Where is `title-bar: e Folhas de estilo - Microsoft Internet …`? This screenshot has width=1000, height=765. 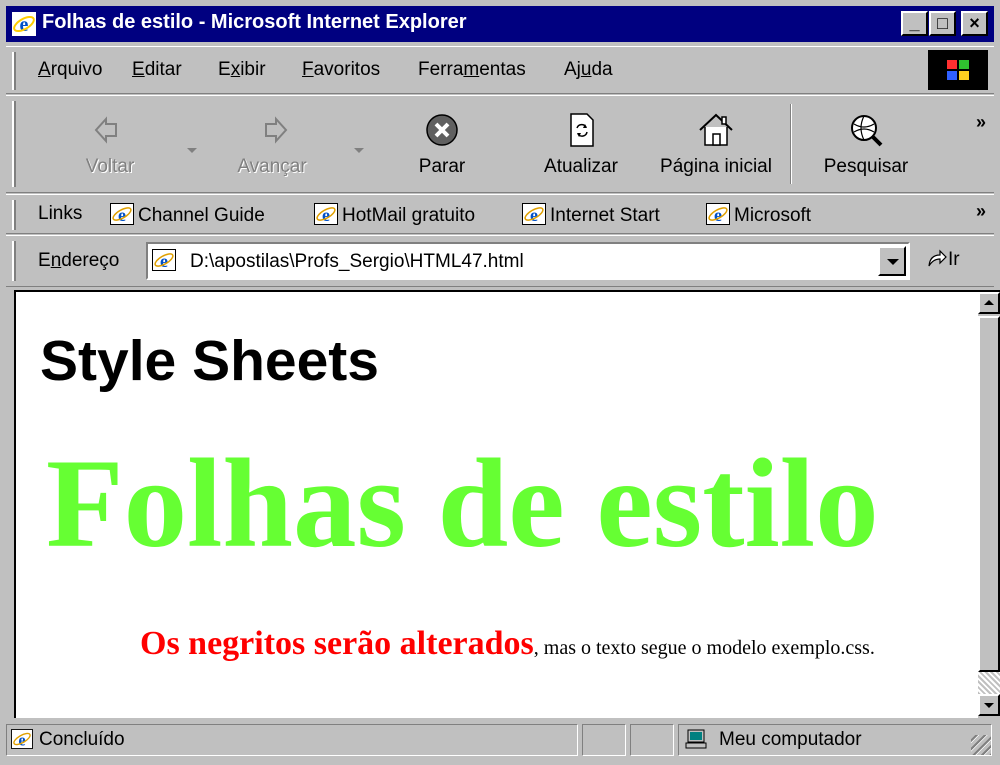
title-bar: e Folhas de estilo - Microsoft Internet … is located at coordinates (500, 24).